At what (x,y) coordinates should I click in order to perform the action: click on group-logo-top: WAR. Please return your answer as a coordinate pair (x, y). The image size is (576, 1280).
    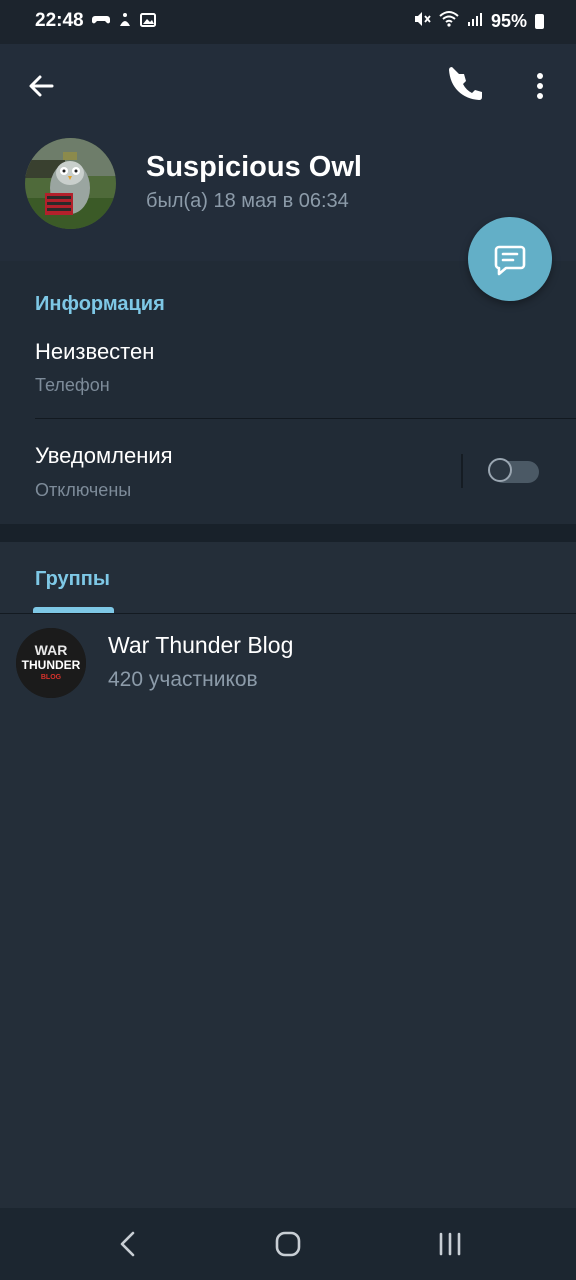
    Looking at the image, I should click on (51, 650).